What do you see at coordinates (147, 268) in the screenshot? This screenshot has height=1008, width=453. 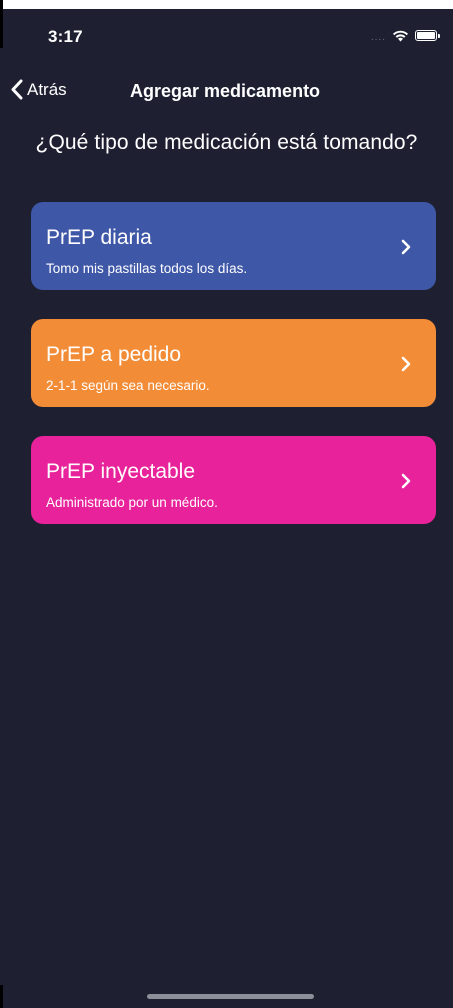 I see `option-subtitle: Tomo mis pastillas todos los días.` at bounding box center [147, 268].